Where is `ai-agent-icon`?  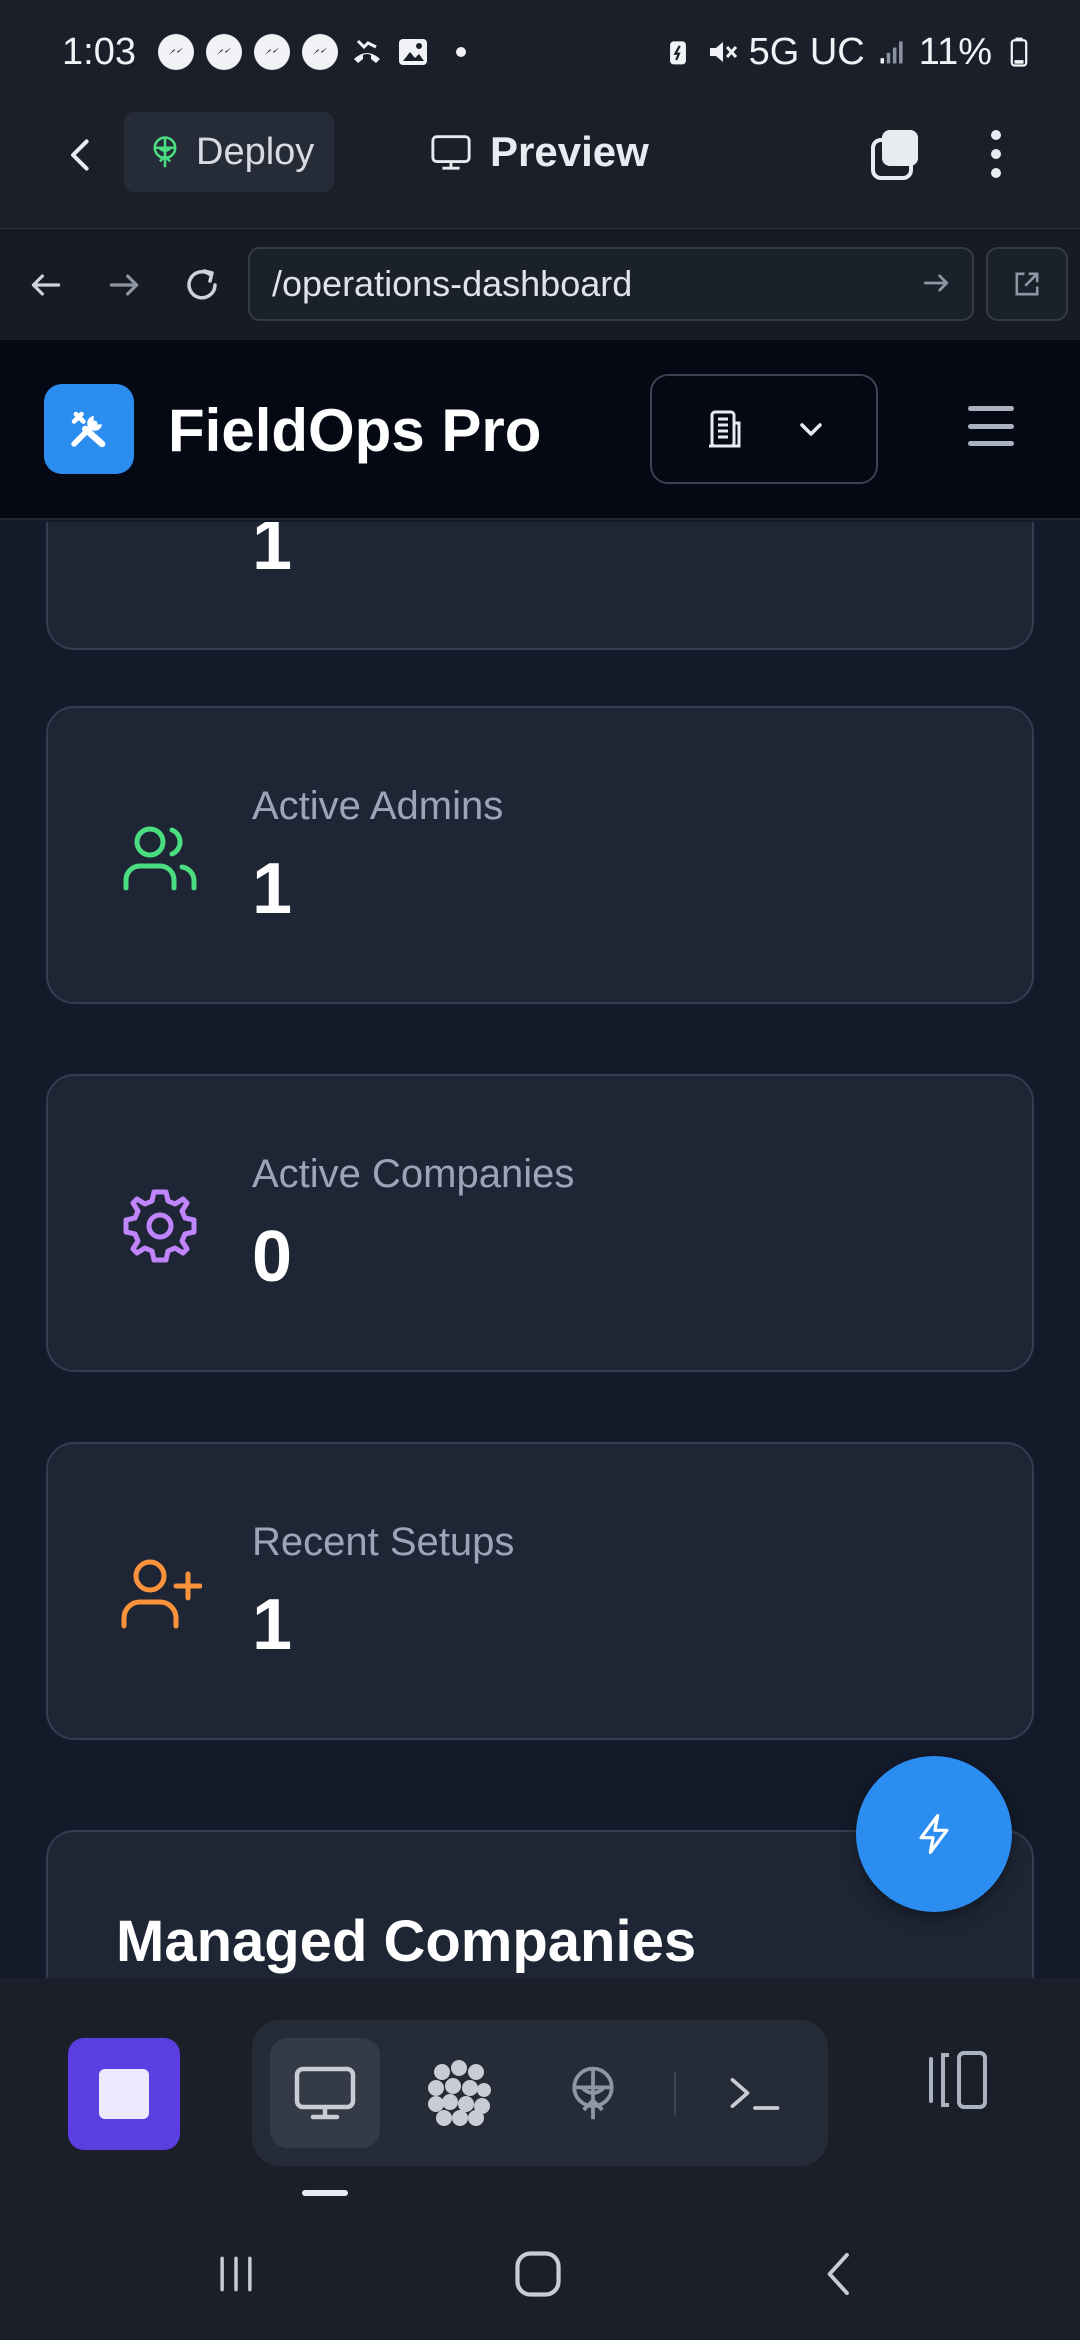
ai-agent-icon is located at coordinates (459, 2093).